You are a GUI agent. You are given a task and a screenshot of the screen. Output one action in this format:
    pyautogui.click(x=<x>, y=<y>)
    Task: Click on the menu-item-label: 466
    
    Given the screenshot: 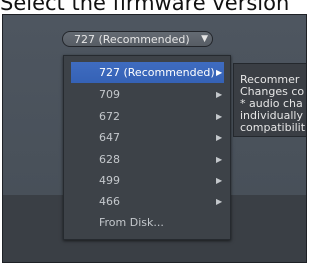 What is the action you would take?
    pyautogui.click(x=109, y=201)
    